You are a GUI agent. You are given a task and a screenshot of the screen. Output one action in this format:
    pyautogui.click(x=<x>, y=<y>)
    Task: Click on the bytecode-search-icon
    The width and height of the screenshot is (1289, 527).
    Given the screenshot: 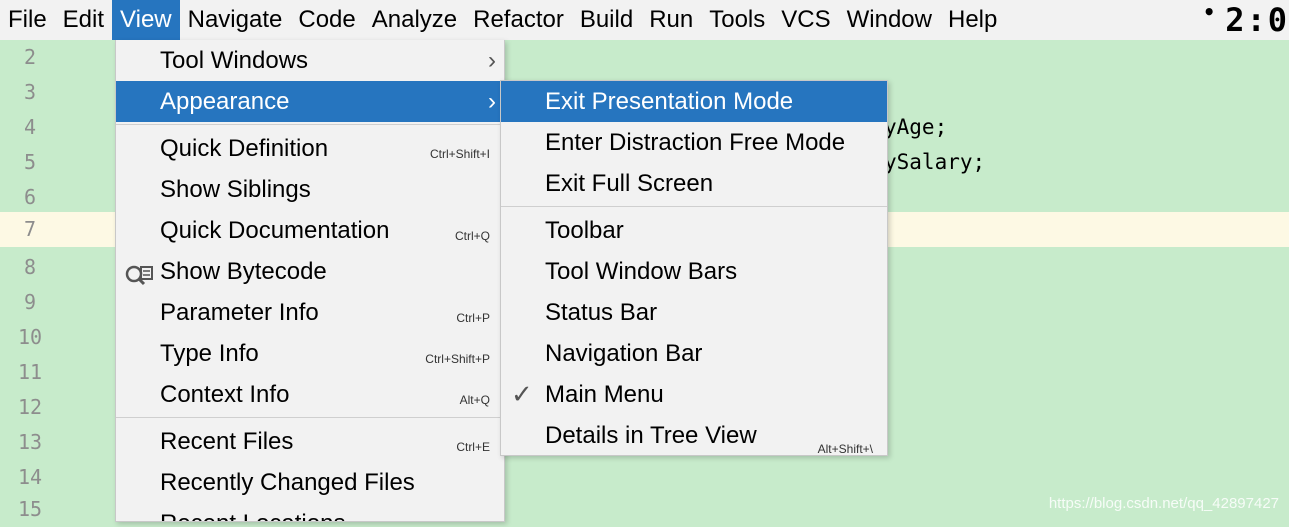 What is the action you would take?
    pyautogui.click(x=139, y=273)
    